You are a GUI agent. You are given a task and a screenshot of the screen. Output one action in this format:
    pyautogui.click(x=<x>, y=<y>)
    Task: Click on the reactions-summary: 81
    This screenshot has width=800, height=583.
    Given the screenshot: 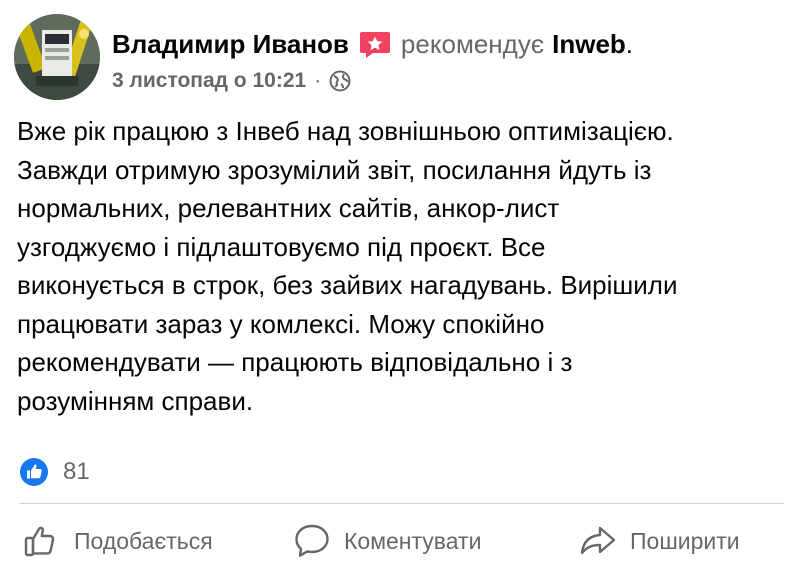 What is the action you would take?
    pyautogui.click(x=55, y=472)
    